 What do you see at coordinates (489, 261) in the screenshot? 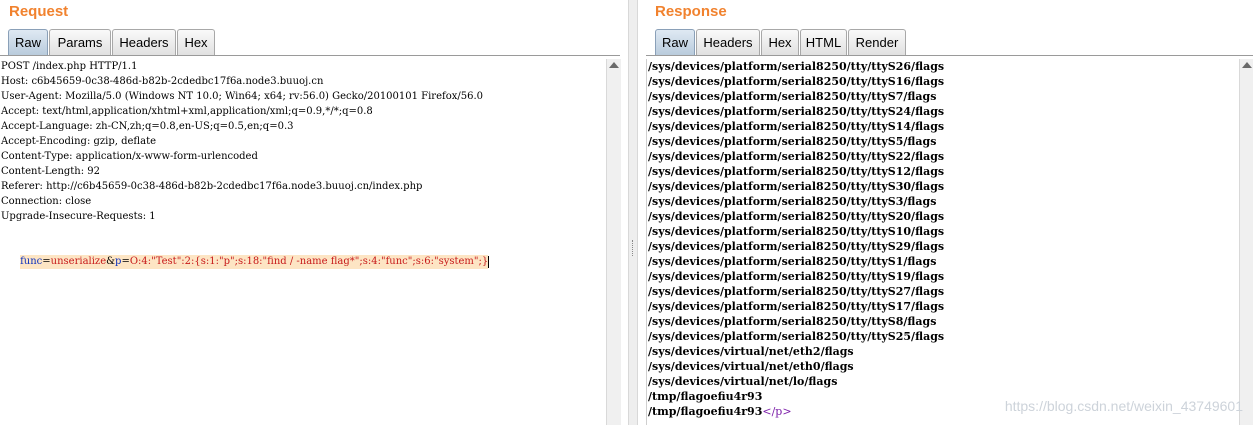
I see `text-caret` at bounding box center [489, 261].